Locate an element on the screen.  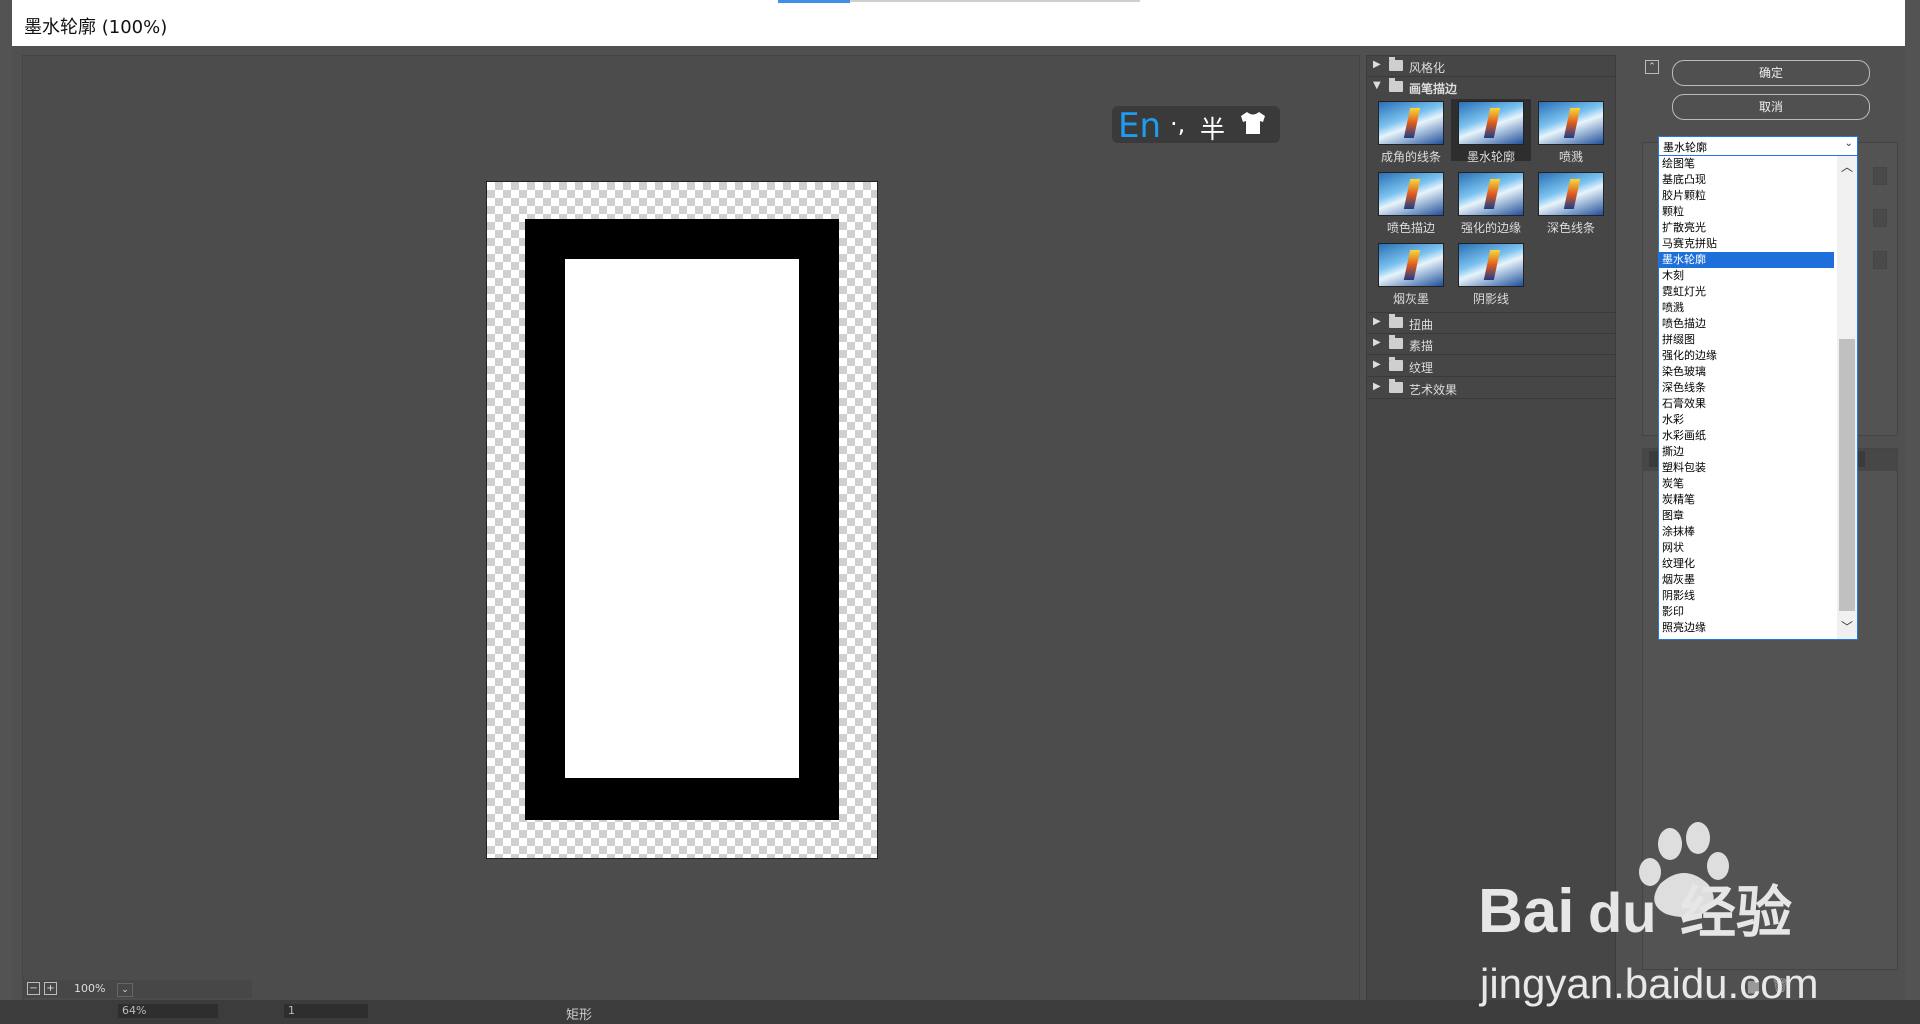
filter-thumb-selected: 墨水轮廓 is located at coordinates (1491, 131).